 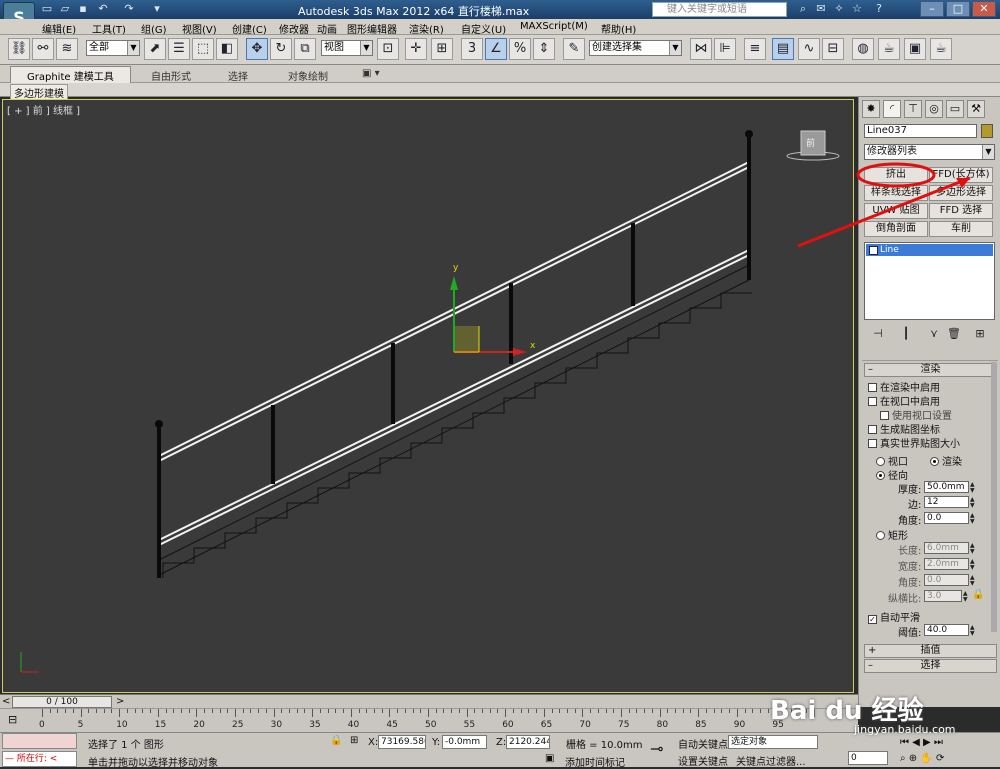 I want to click on aspect-spinner: 3.0, so click(x=943, y=596).